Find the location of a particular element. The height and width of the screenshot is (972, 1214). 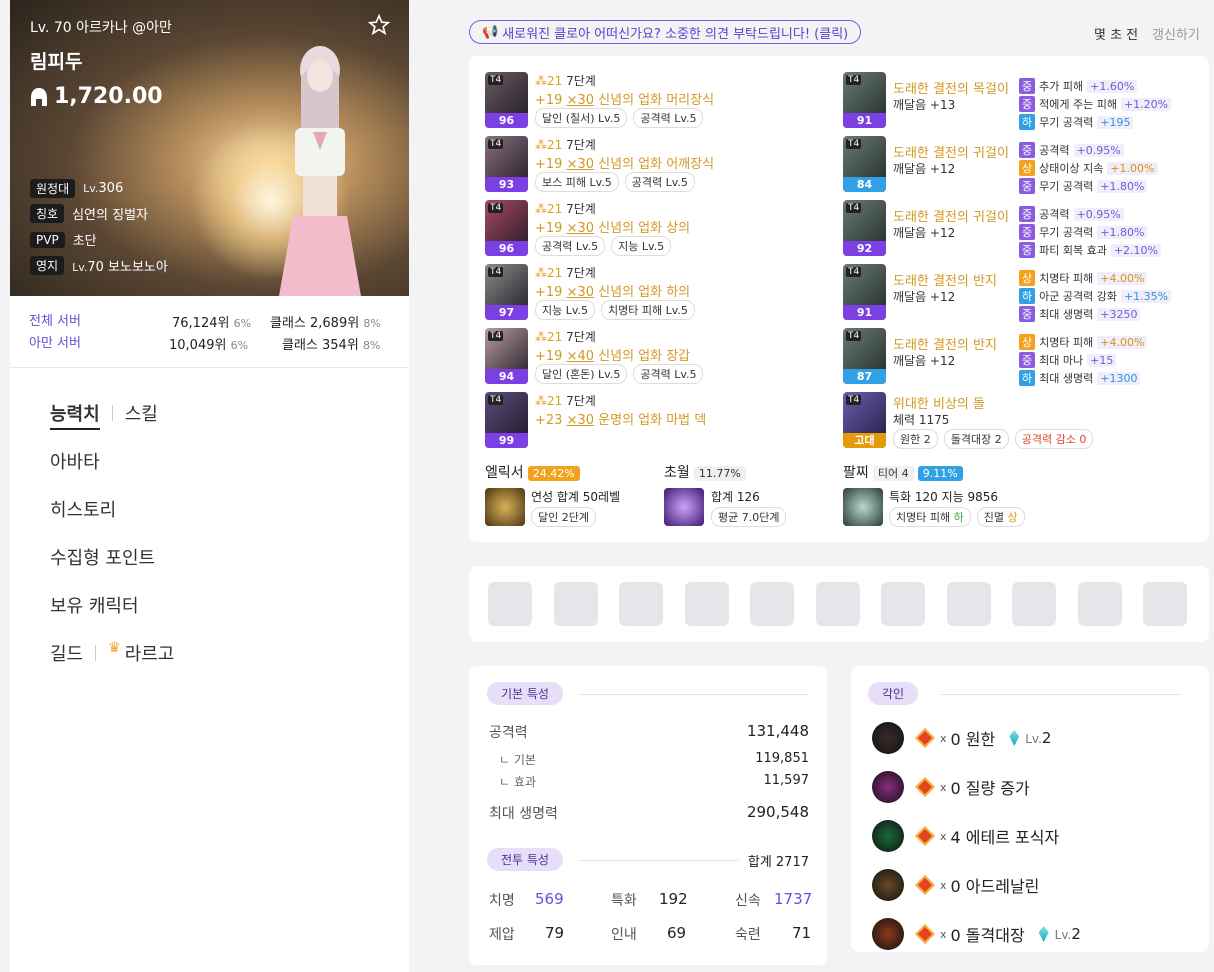

engraving-icon is located at coordinates (888, 738).